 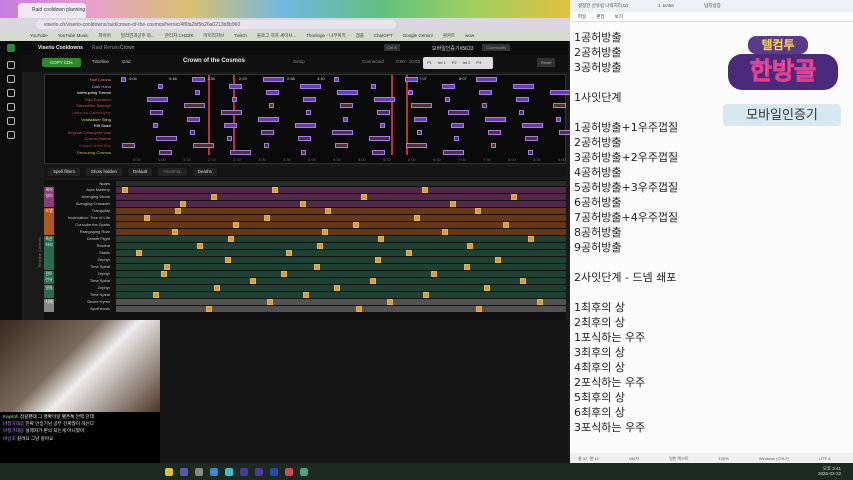 What do you see at coordinates (11, 93) in the screenshot?
I see `users-icon` at bounding box center [11, 93].